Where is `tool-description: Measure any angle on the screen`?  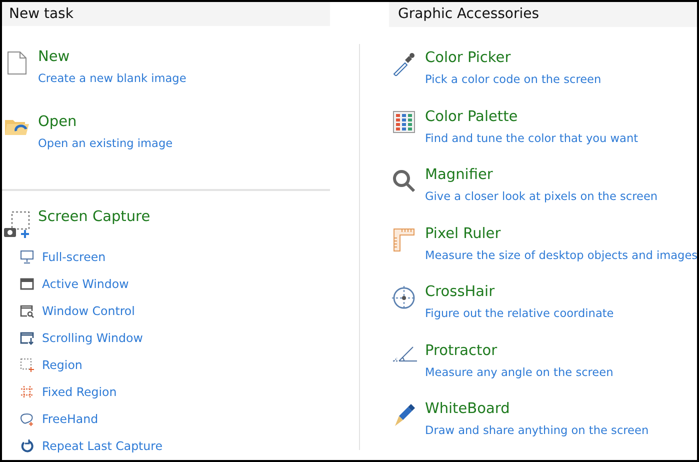 tool-description: Measure any angle on the screen is located at coordinates (519, 372).